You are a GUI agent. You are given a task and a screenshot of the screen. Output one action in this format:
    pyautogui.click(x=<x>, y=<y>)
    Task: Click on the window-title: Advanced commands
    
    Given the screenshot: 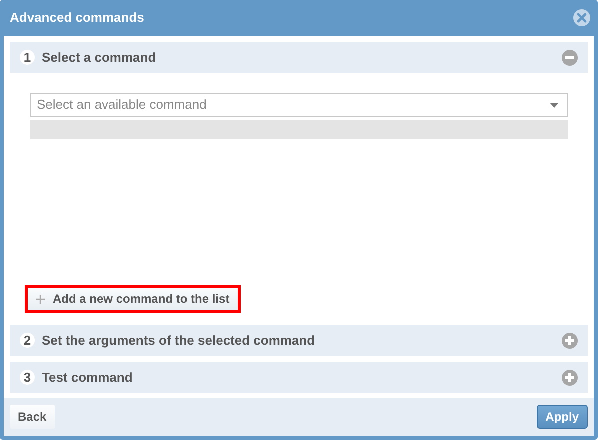 What is the action you would take?
    pyautogui.click(x=77, y=18)
    